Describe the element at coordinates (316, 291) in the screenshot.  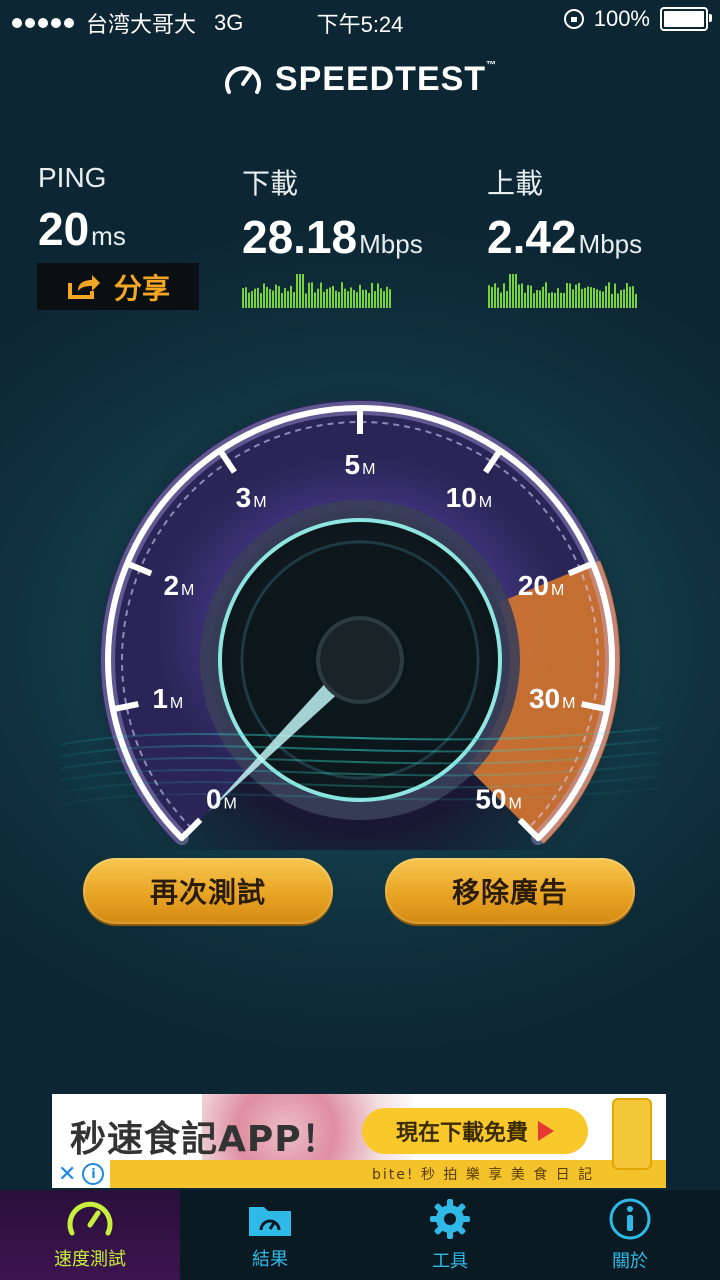
I see `download-sparkline` at that location.